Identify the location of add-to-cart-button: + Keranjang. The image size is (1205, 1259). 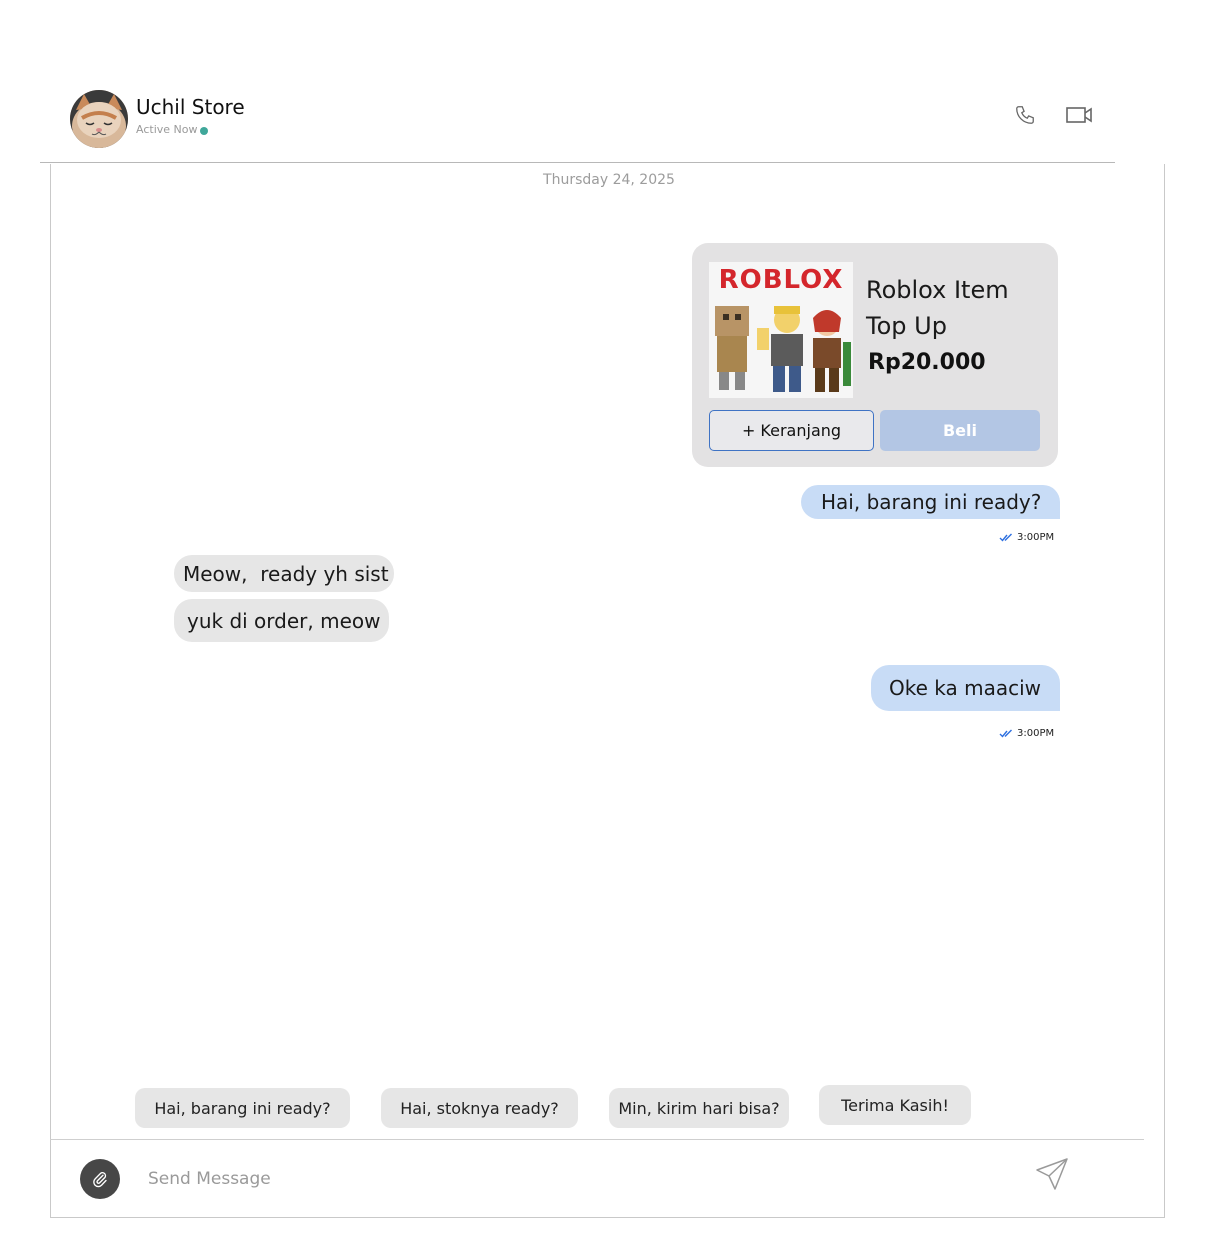
(791, 430).